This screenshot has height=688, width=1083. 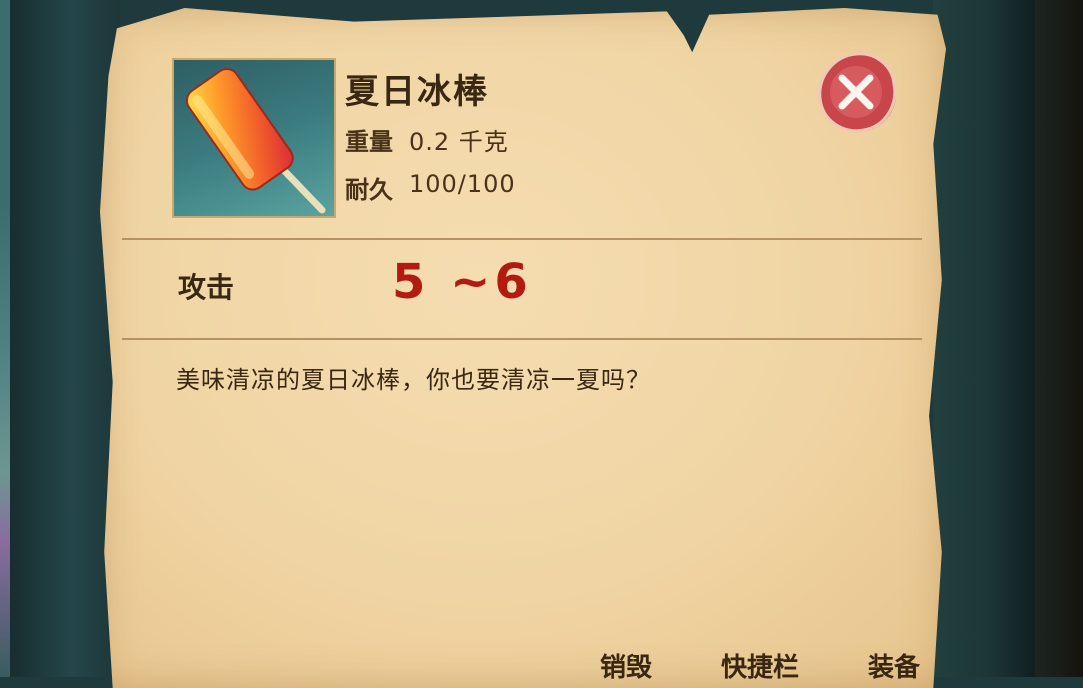 I want to click on equip-button: 装备, so click(x=894, y=665).